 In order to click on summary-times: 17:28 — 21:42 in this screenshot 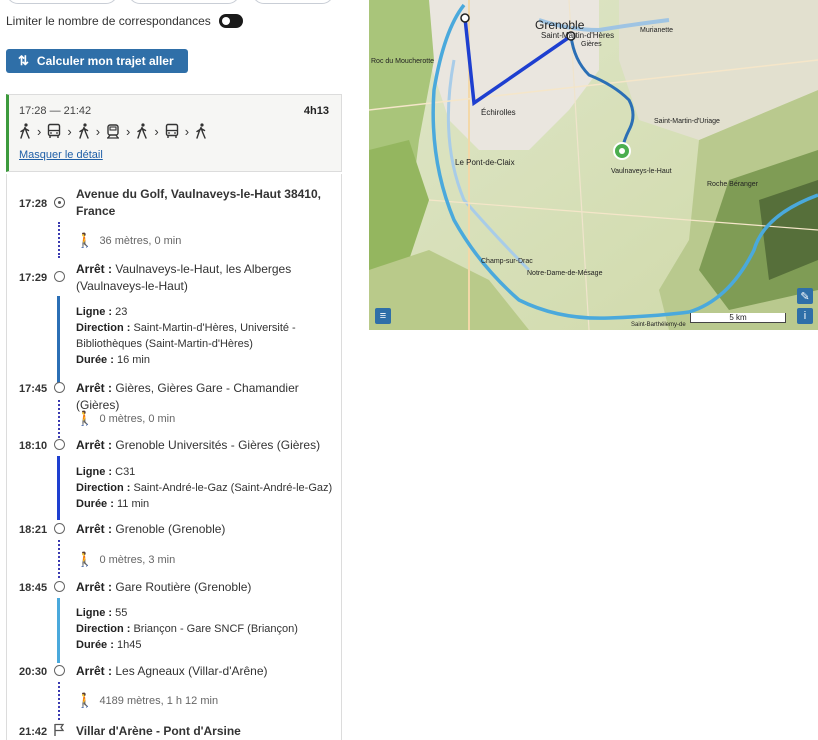, I will do `click(55, 111)`.